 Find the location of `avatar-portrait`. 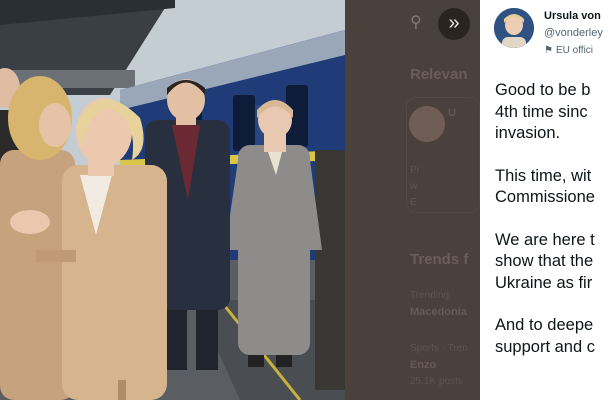

avatar-portrait is located at coordinates (514, 28).